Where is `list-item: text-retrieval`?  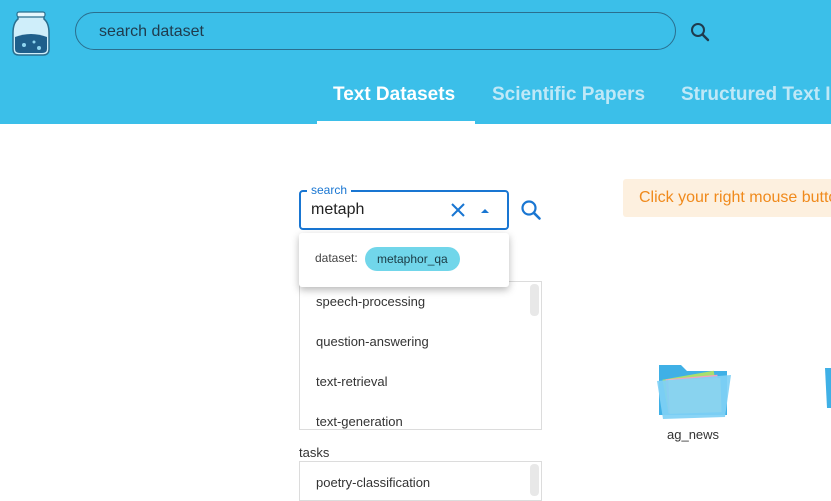
list-item: text-retrieval is located at coordinates (352, 381).